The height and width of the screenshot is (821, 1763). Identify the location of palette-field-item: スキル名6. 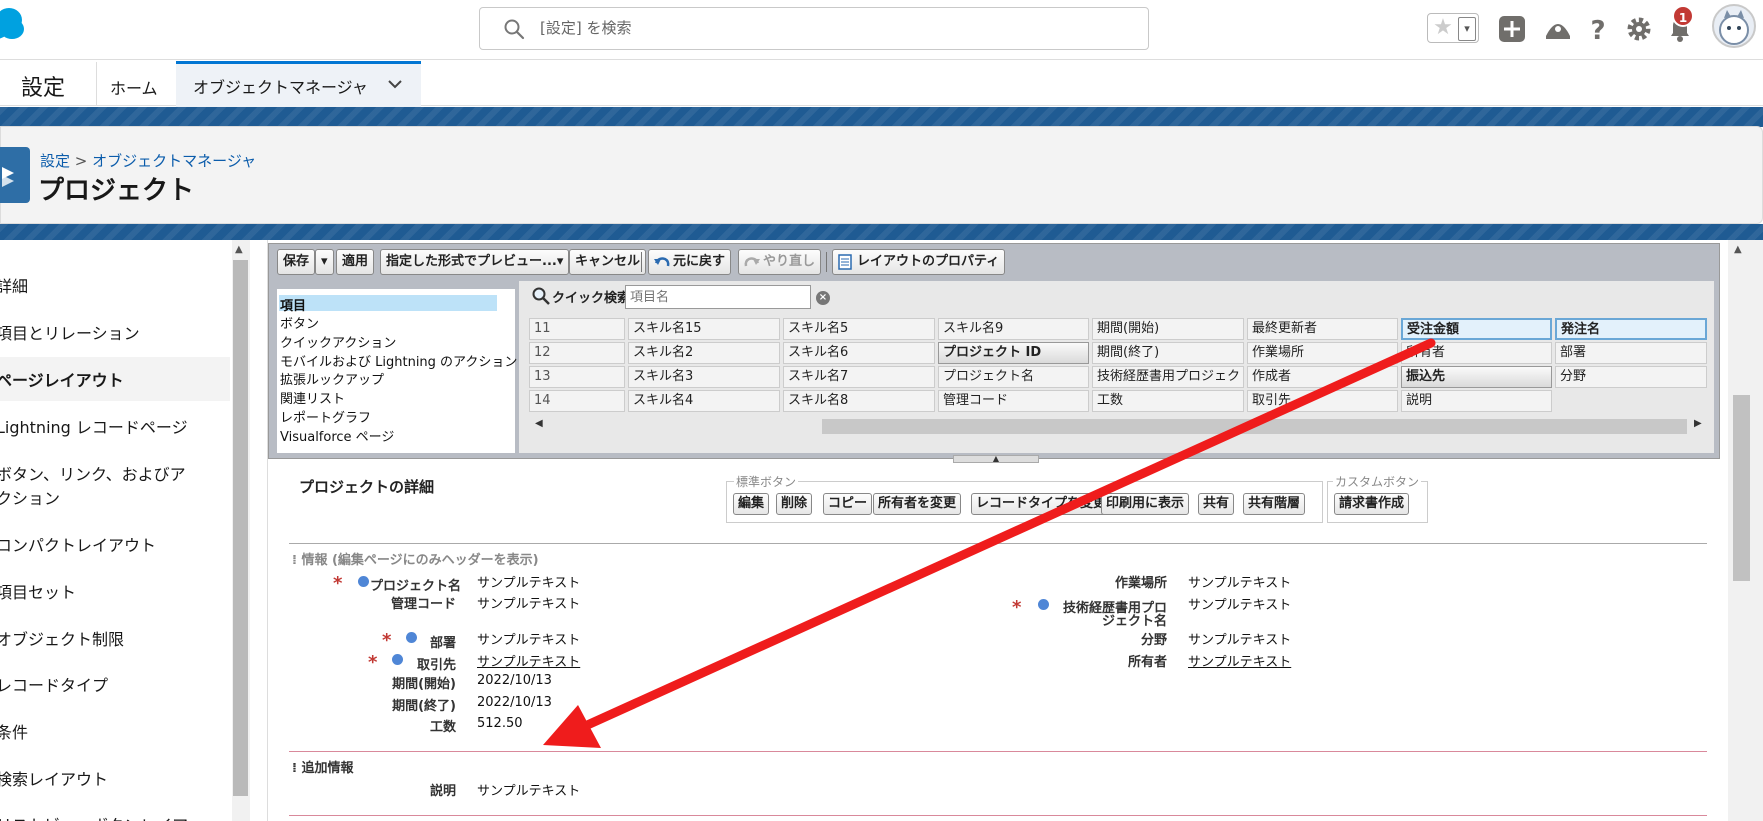
(859, 353).